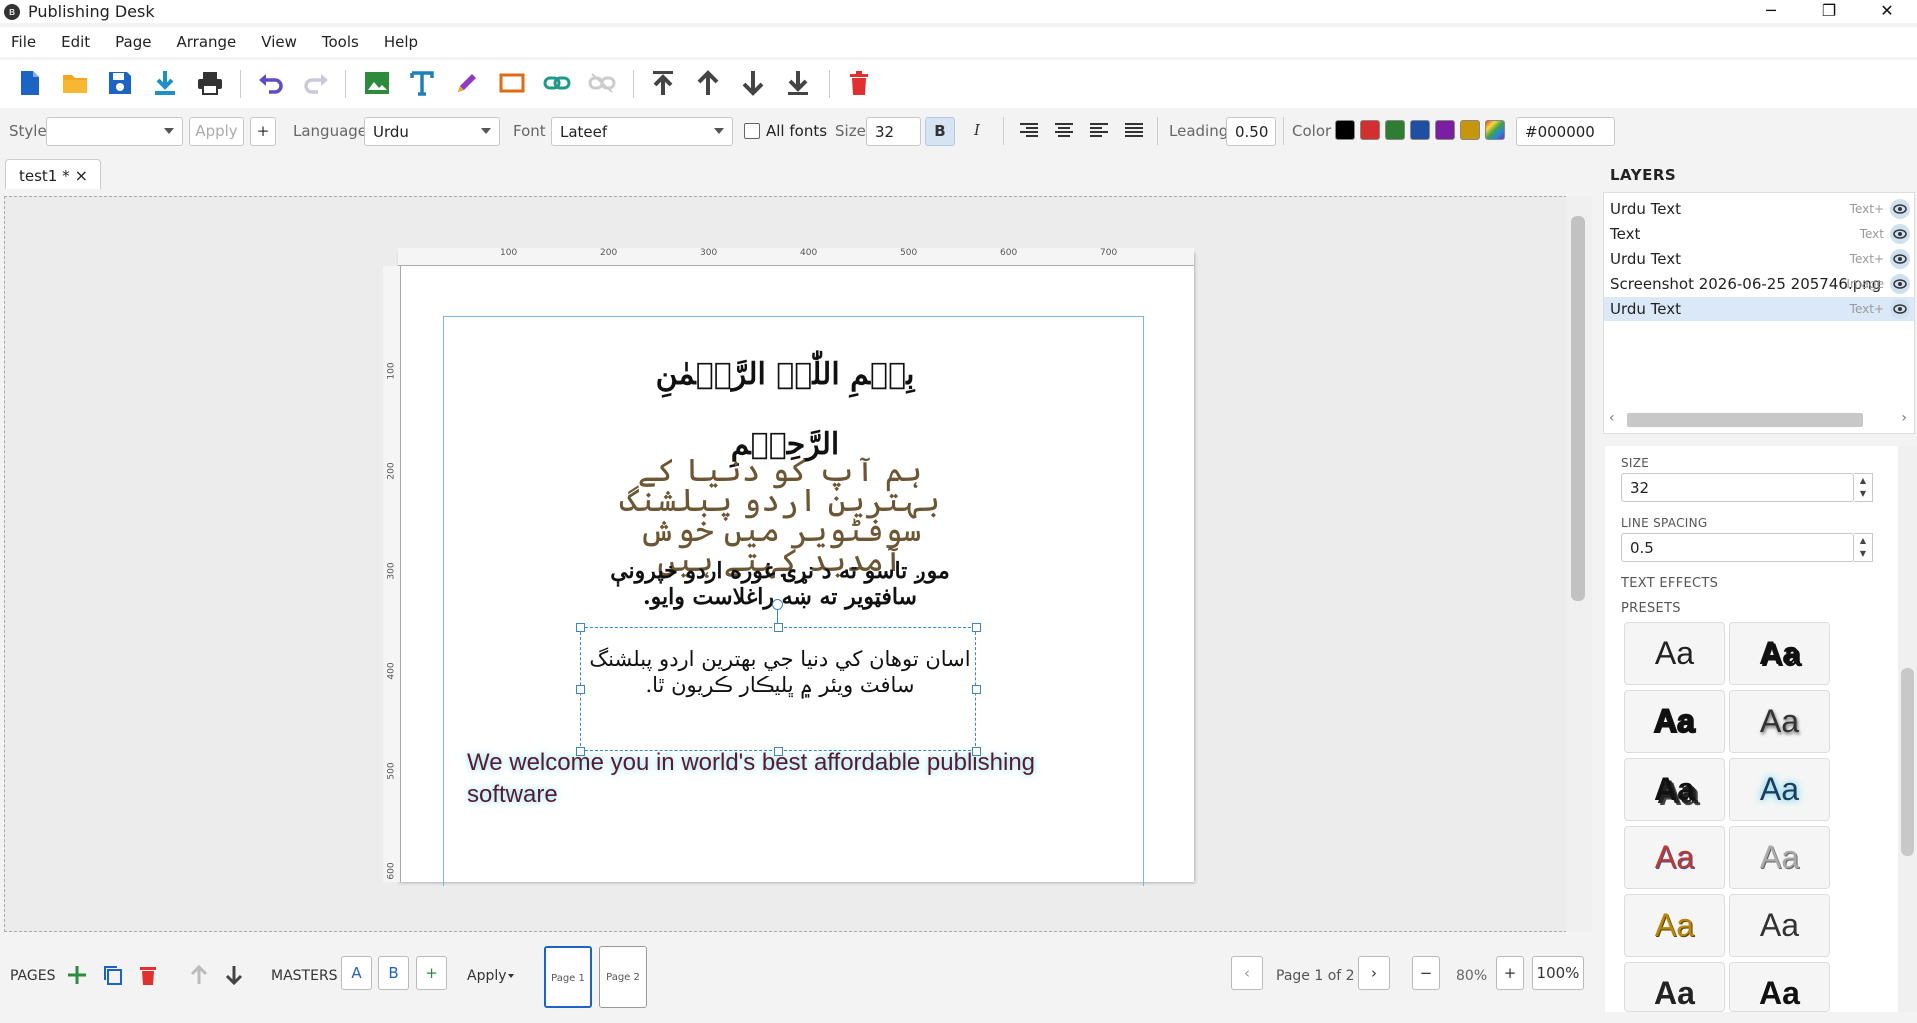  What do you see at coordinates (778, 689) in the screenshot?
I see `selection-box` at bounding box center [778, 689].